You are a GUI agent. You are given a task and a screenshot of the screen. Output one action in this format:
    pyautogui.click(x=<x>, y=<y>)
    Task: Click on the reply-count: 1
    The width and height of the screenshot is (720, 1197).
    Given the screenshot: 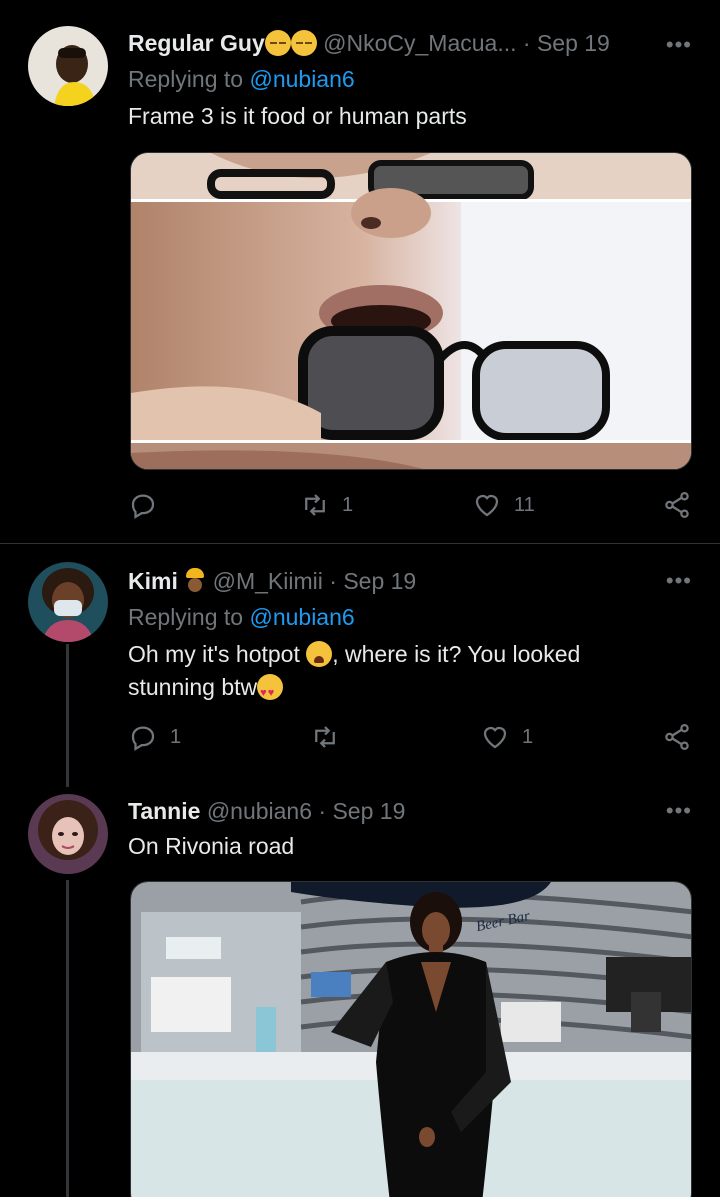 What is the action you would take?
    pyautogui.click(x=176, y=736)
    